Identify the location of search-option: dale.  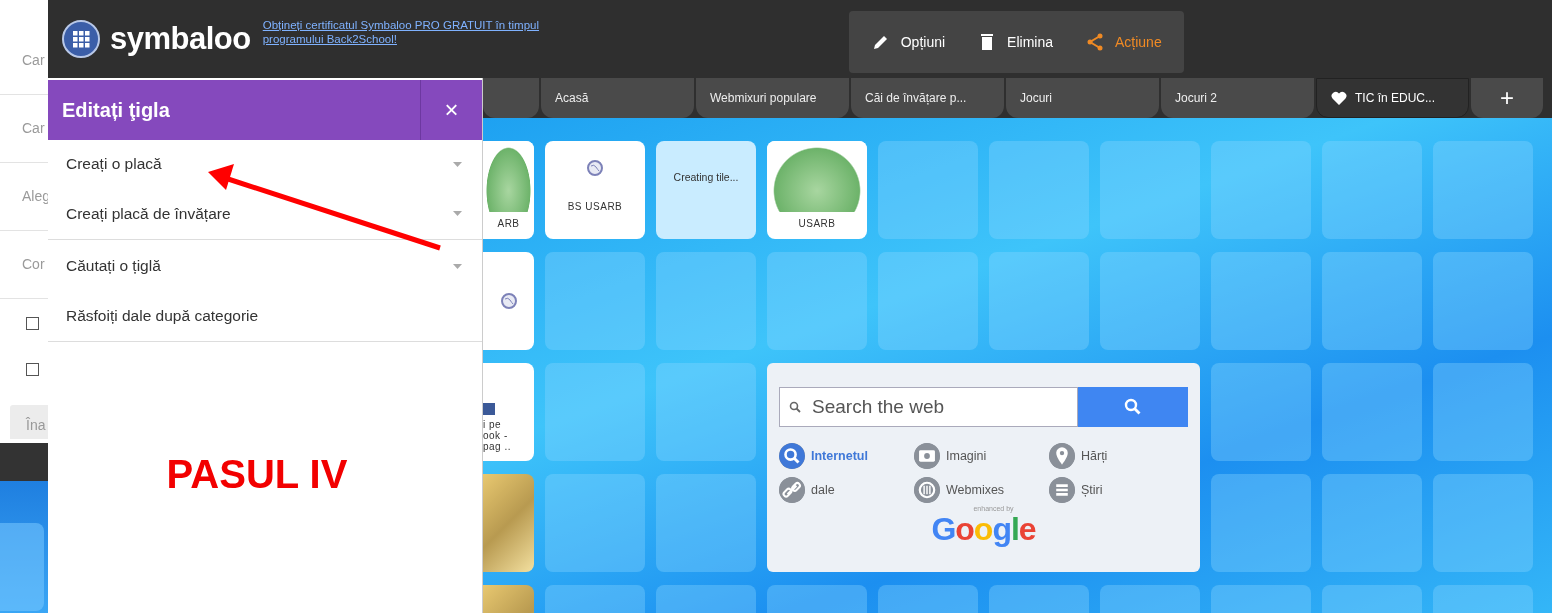
(846, 490).